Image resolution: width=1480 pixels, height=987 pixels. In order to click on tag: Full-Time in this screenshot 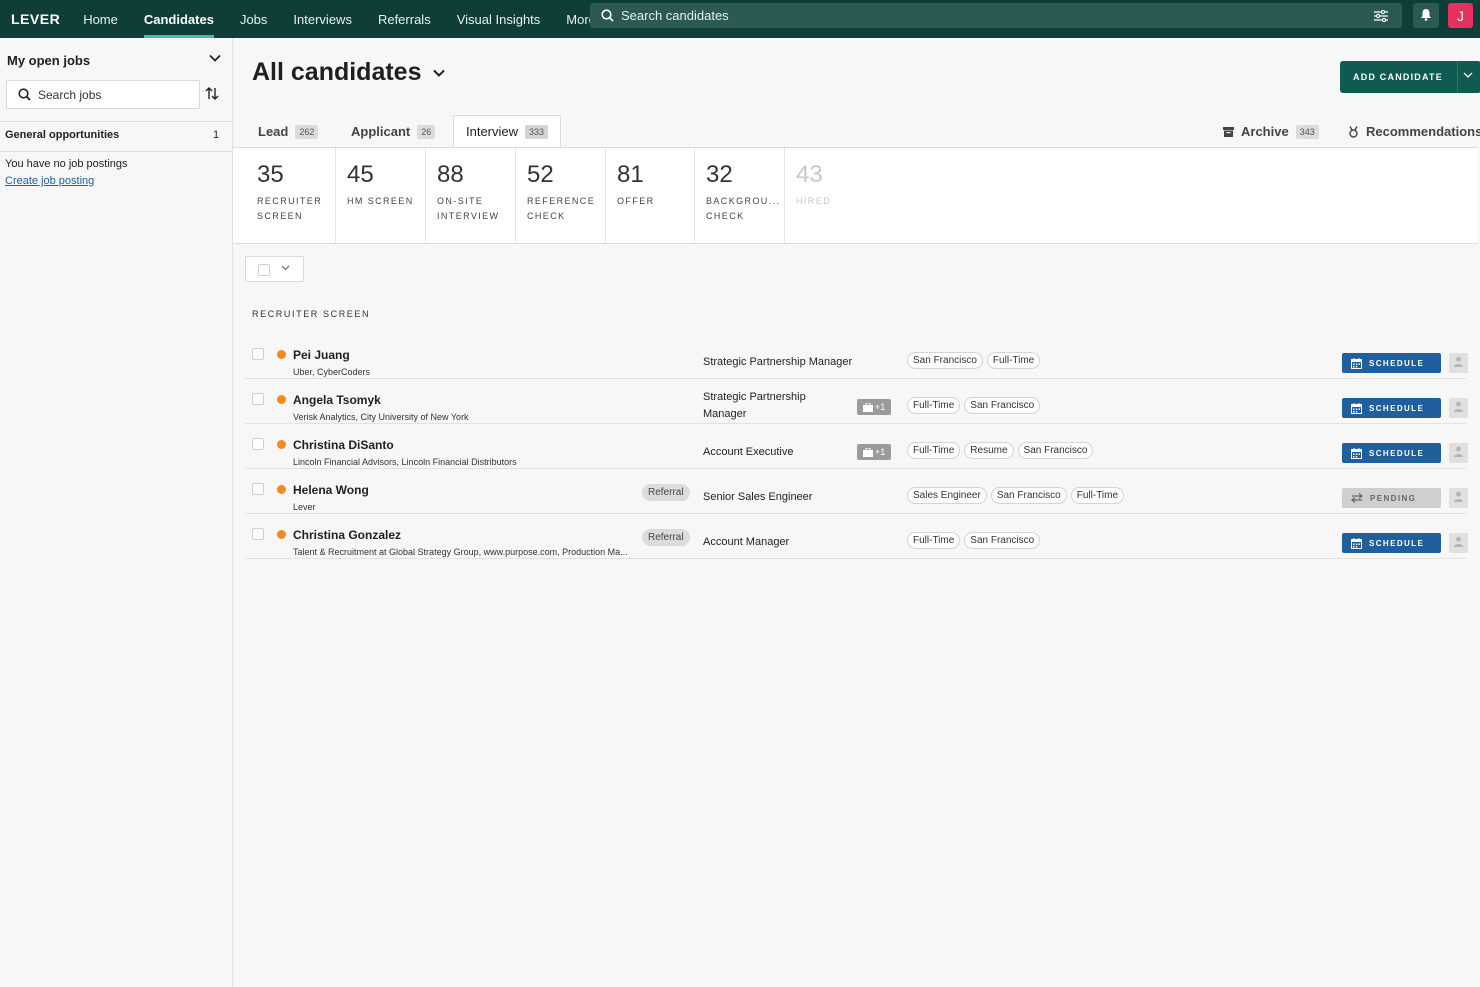, I will do `click(1013, 360)`.